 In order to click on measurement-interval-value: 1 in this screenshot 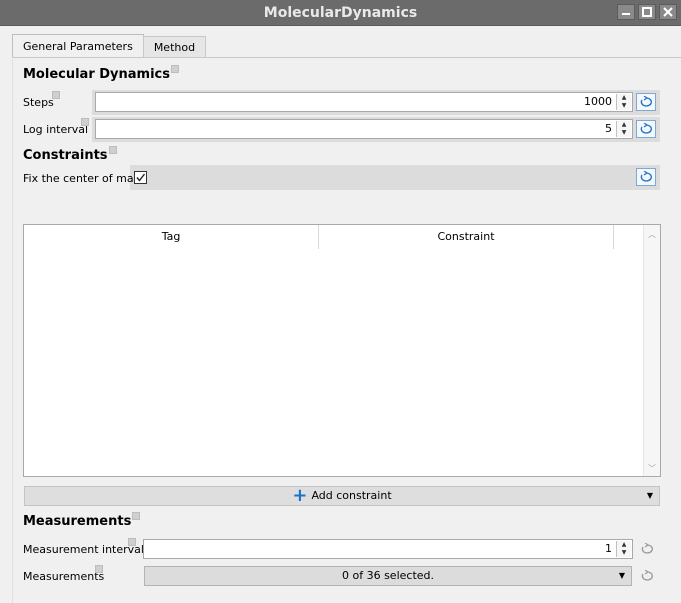, I will do `click(608, 548)`.